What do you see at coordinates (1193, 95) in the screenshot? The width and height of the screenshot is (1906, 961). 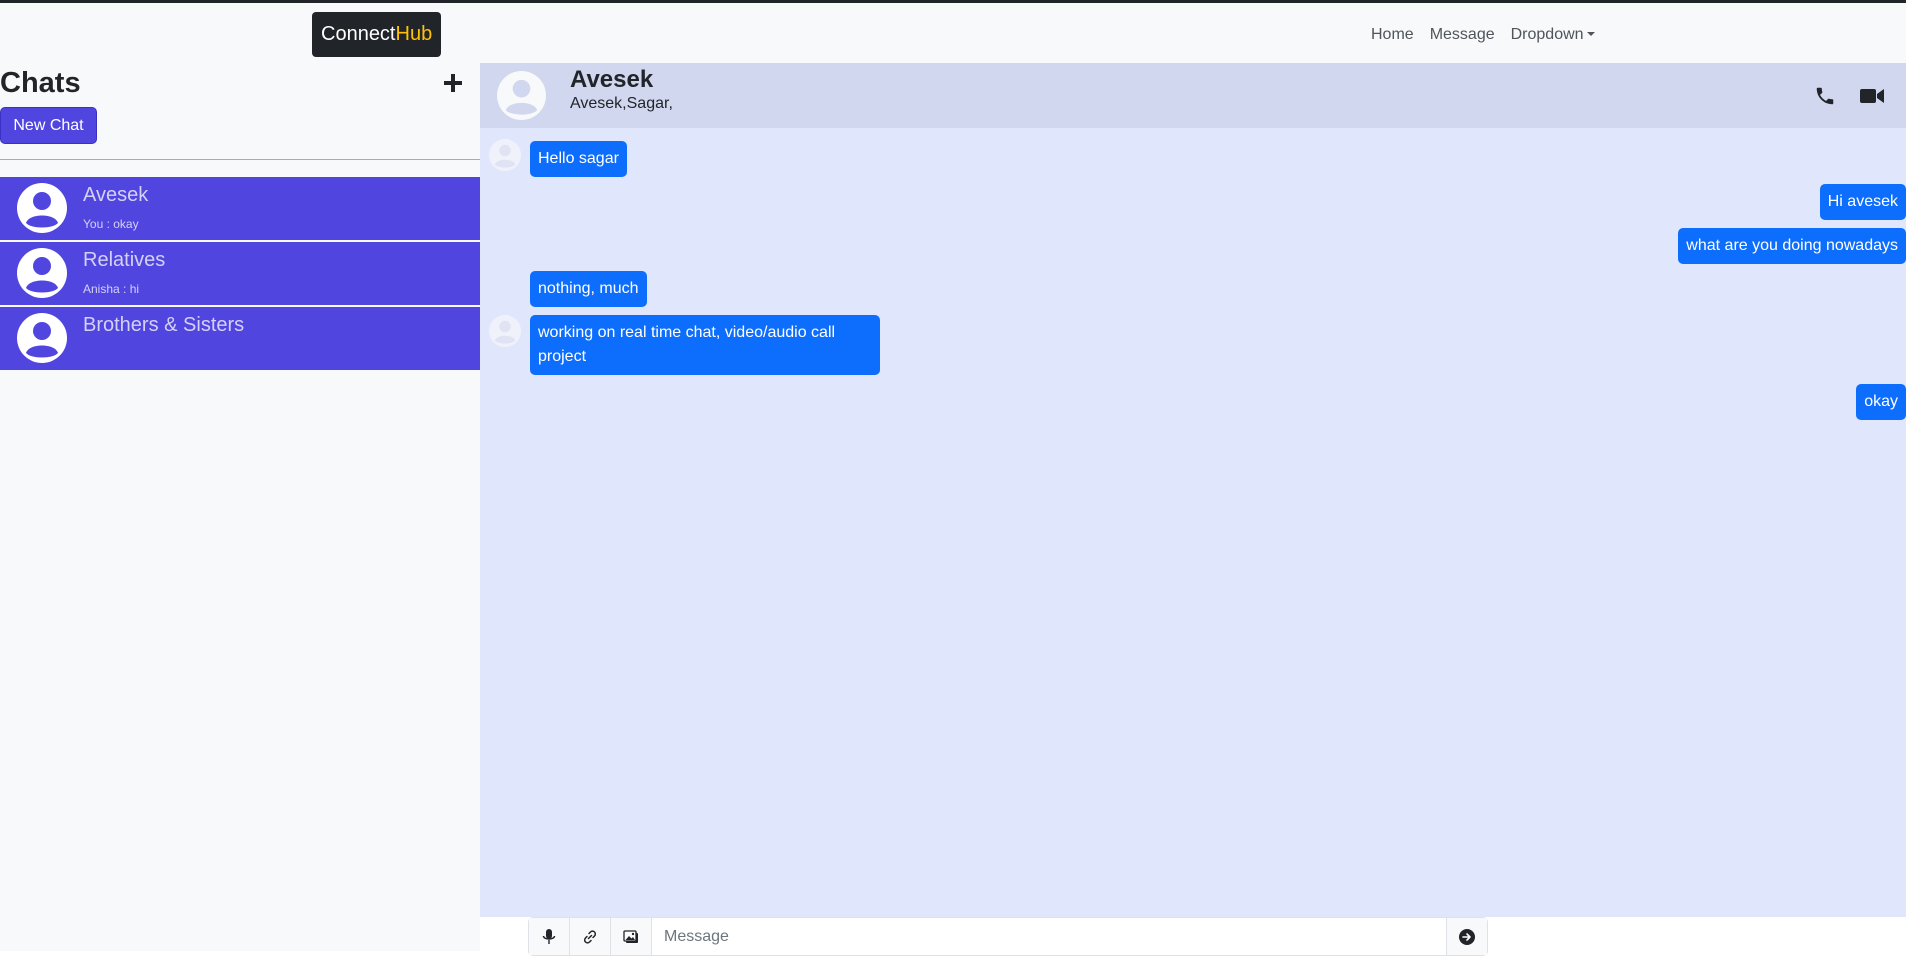 I see `conversation-header: Avesek Avesek,Sagar,` at bounding box center [1193, 95].